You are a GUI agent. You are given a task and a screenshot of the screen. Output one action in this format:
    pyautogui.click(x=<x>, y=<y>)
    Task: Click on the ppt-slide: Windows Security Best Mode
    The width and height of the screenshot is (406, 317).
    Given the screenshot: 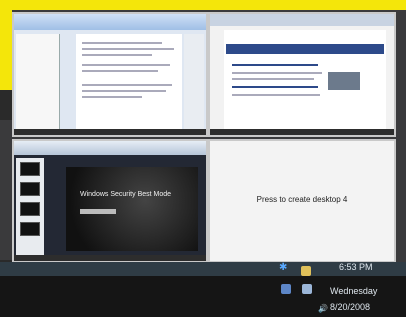 What is the action you would take?
    pyautogui.click(x=132, y=209)
    